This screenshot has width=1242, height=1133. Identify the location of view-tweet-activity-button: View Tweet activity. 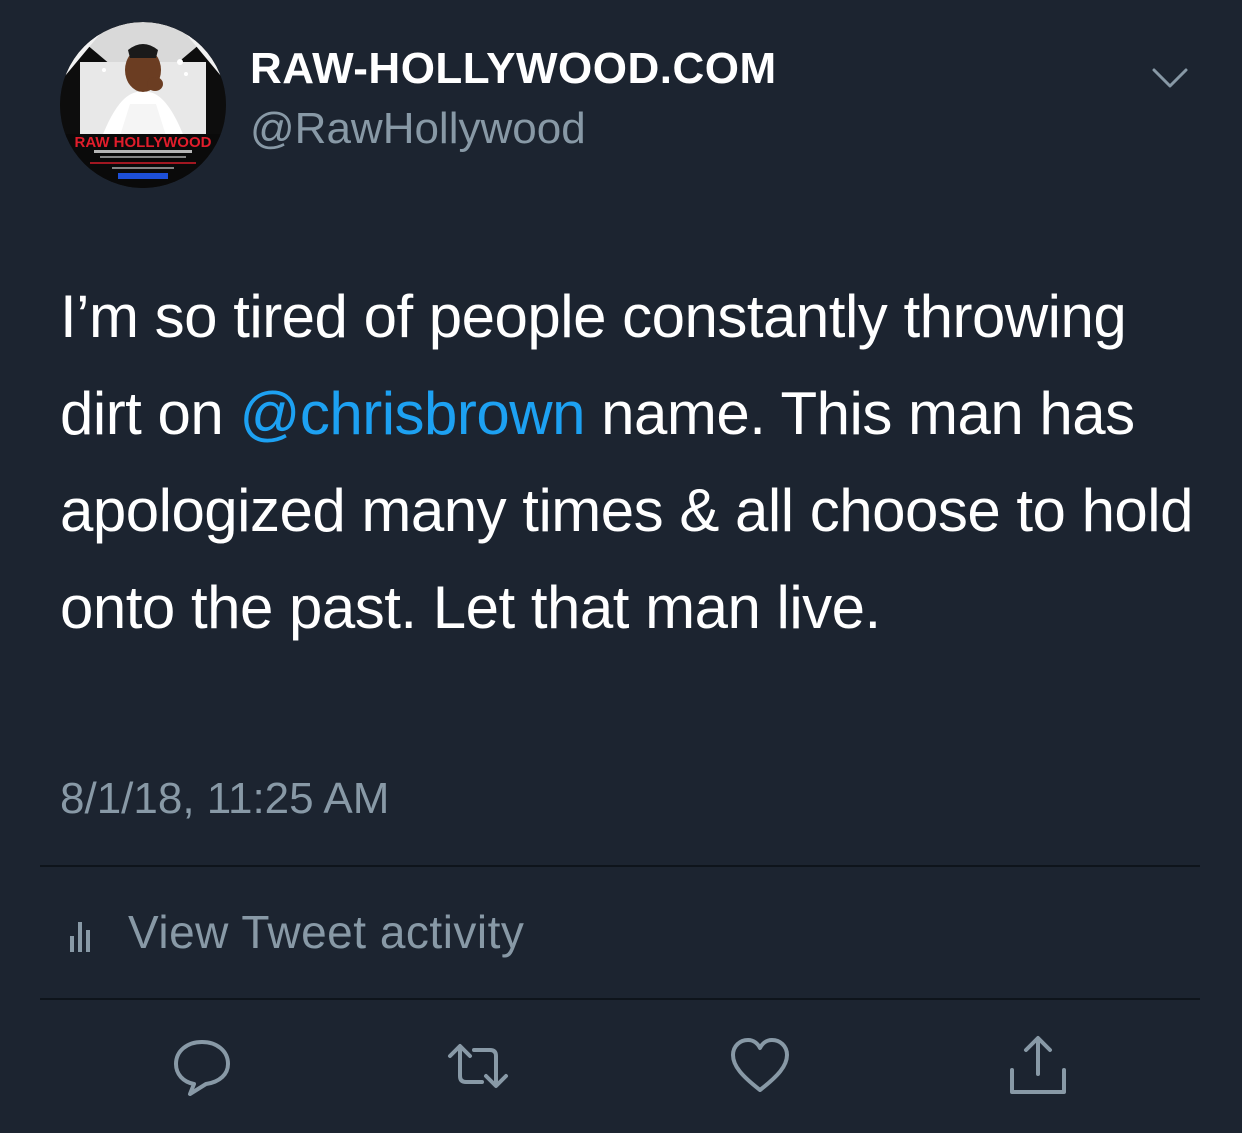
(292, 932).